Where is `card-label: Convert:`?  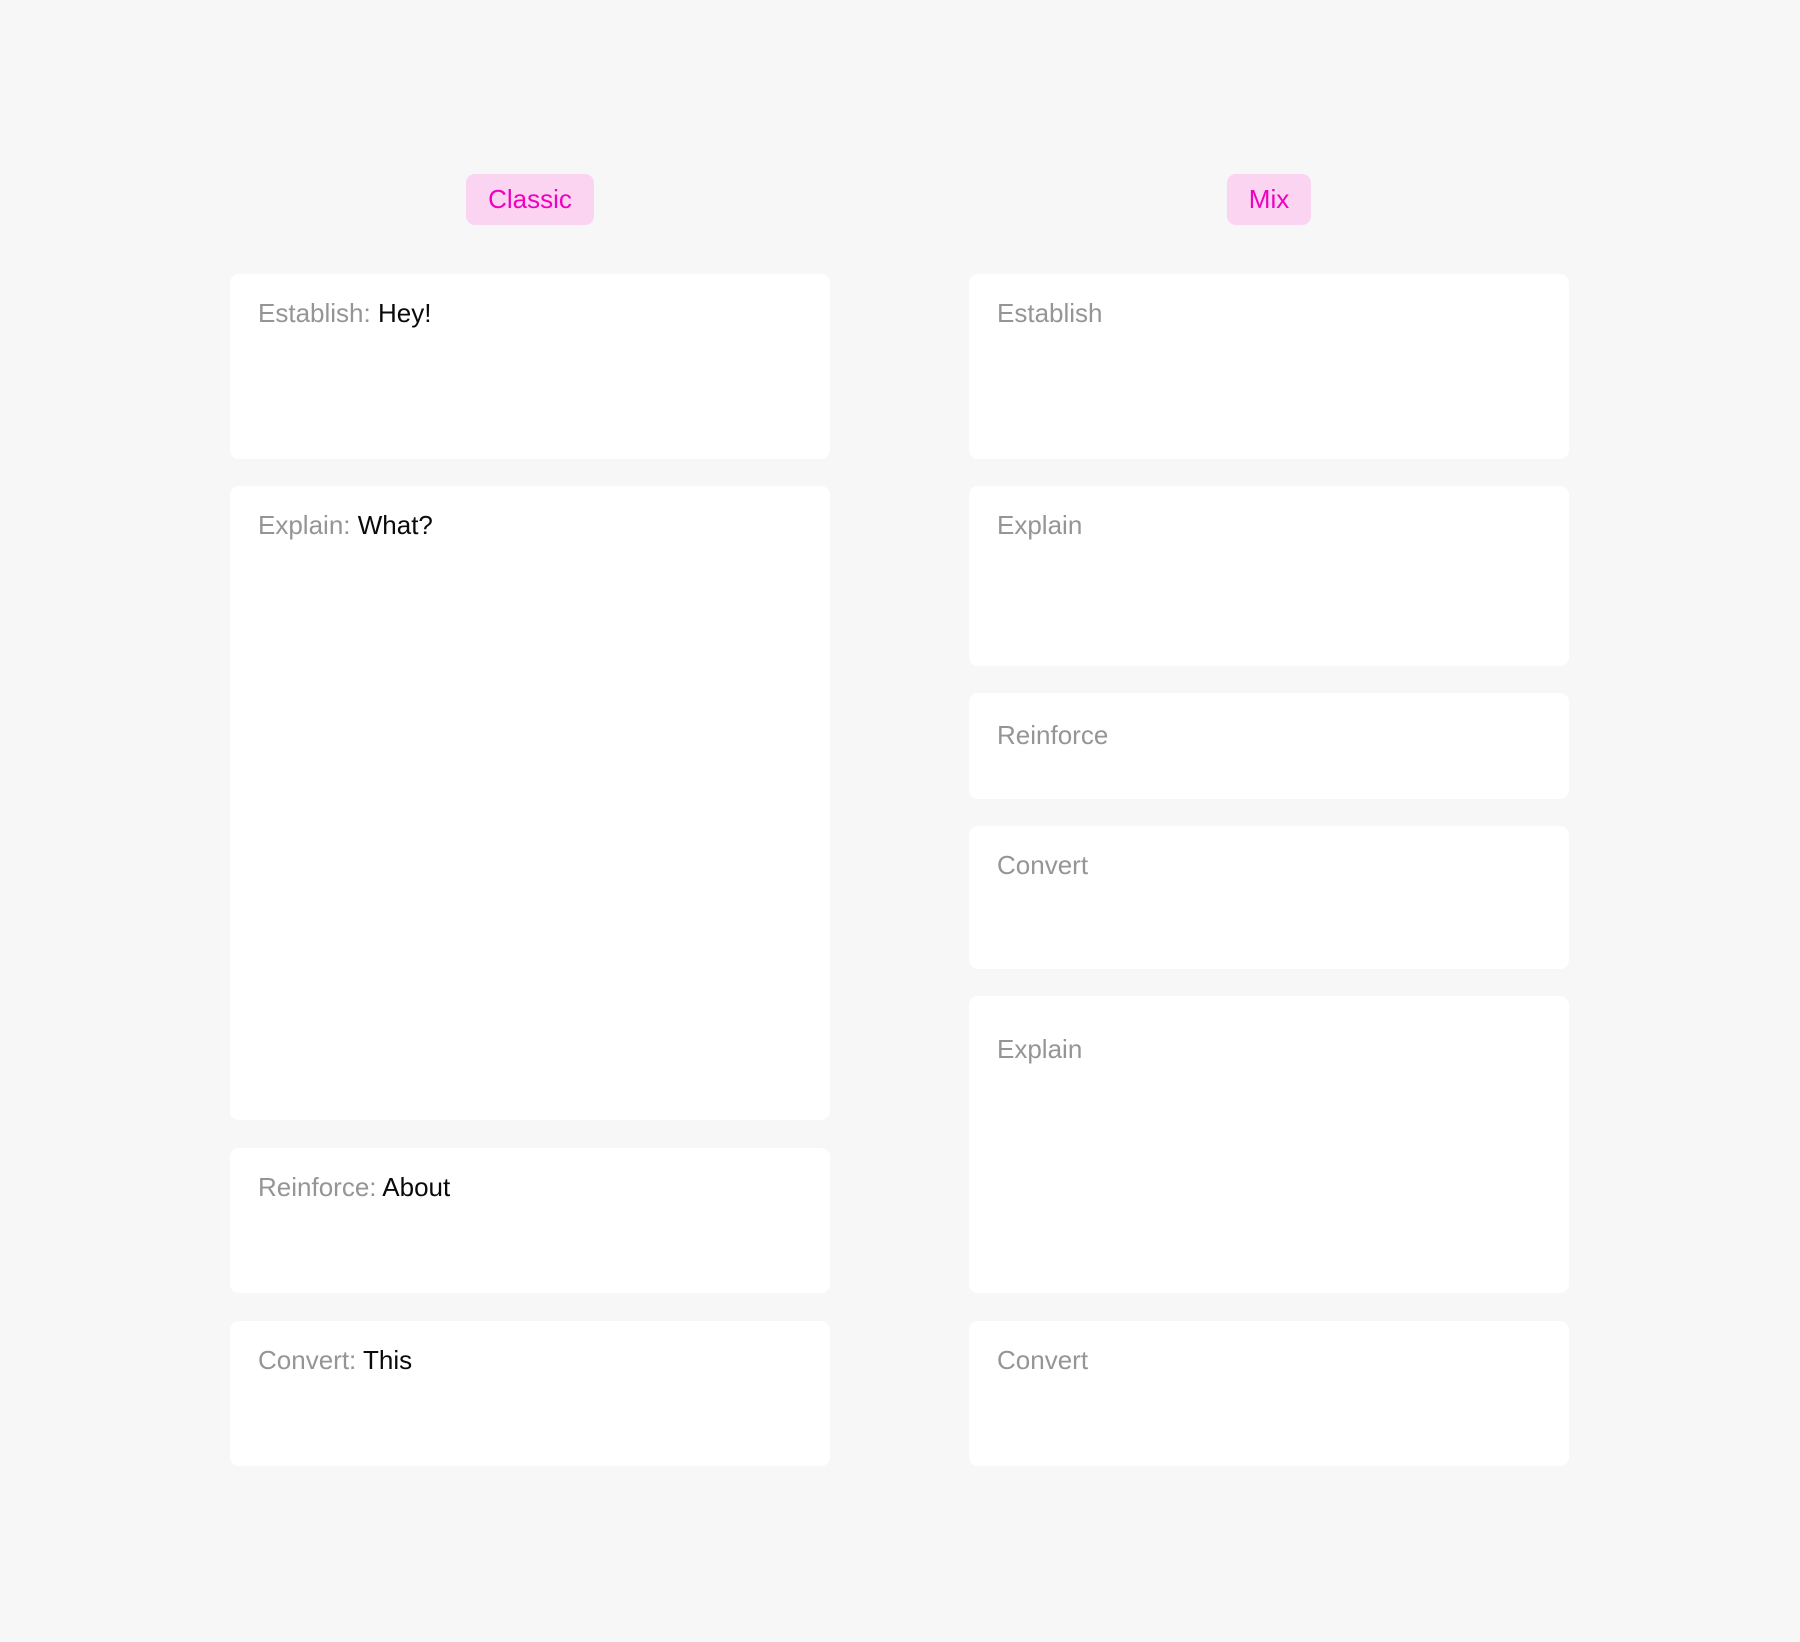
card-label: Convert: is located at coordinates (307, 1360).